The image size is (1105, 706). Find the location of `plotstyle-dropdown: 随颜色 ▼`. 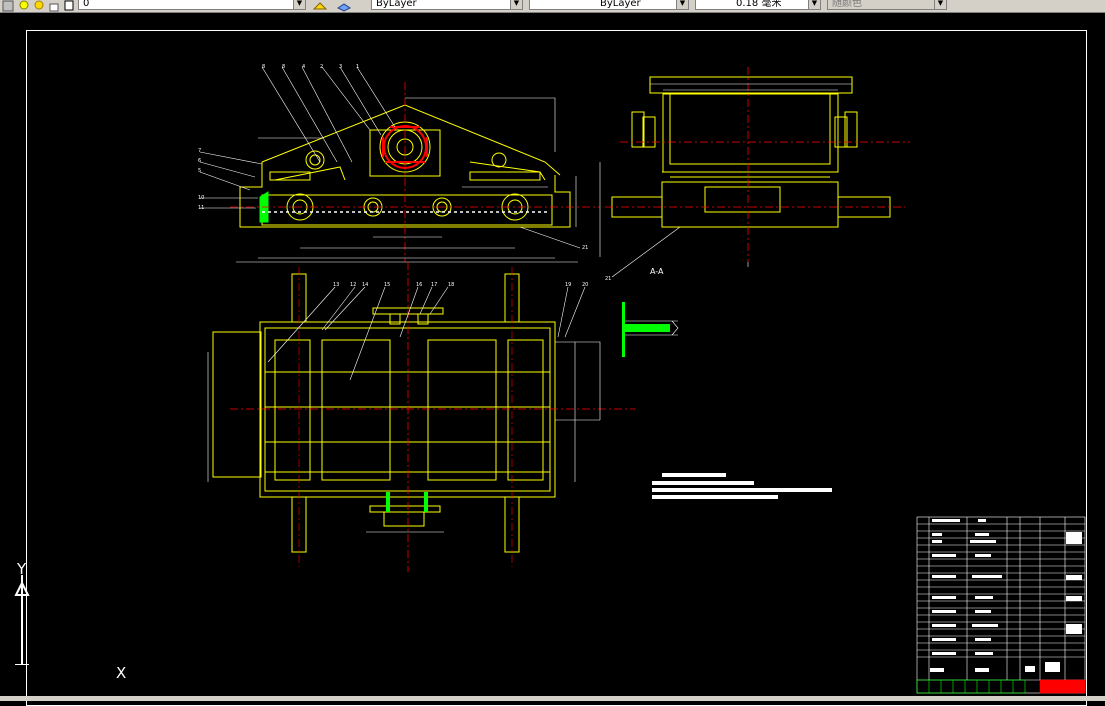

plotstyle-dropdown: 随颜色 ▼ is located at coordinates (887, 5).